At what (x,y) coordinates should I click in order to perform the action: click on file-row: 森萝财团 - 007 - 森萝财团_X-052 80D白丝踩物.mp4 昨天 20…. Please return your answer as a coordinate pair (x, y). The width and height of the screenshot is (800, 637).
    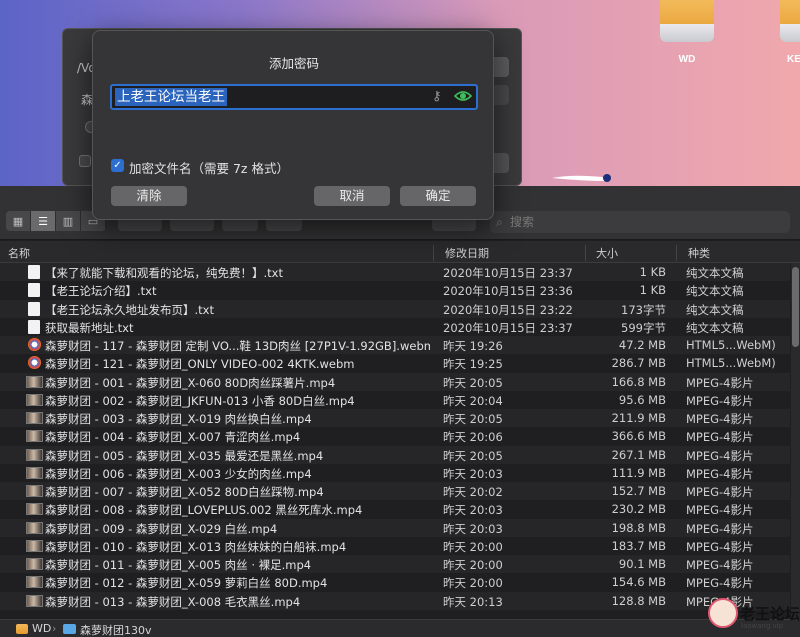
    Looking at the image, I should click on (395, 491).